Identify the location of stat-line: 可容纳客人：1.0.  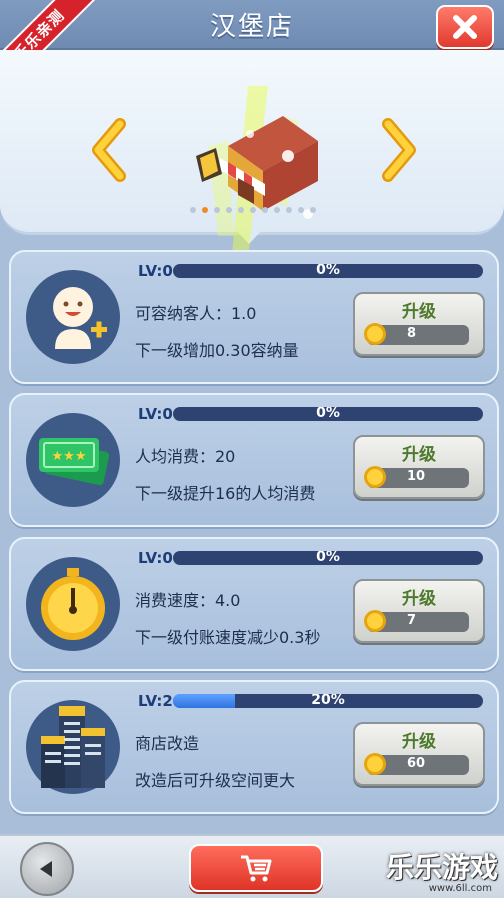
(196, 313).